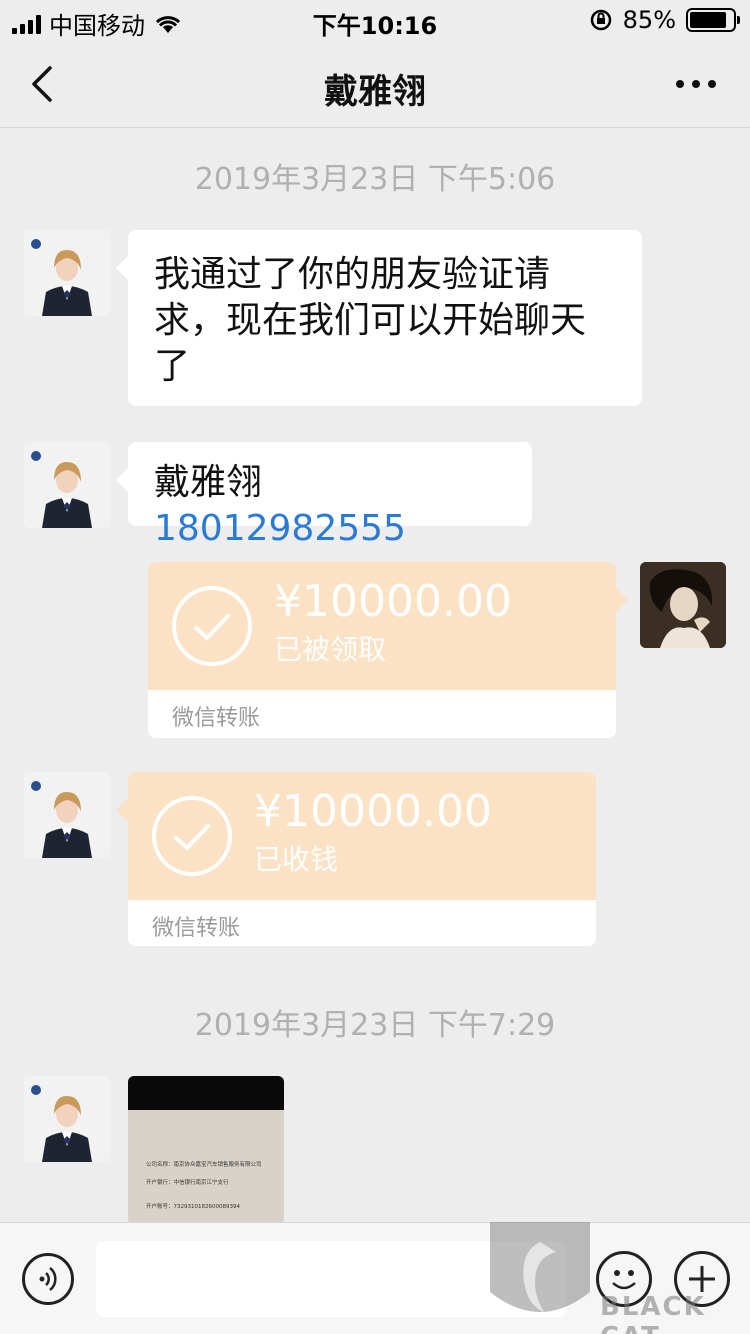 The height and width of the screenshot is (1334, 750). I want to click on contact-name-text: 戴雅翎, so click(208, 482).